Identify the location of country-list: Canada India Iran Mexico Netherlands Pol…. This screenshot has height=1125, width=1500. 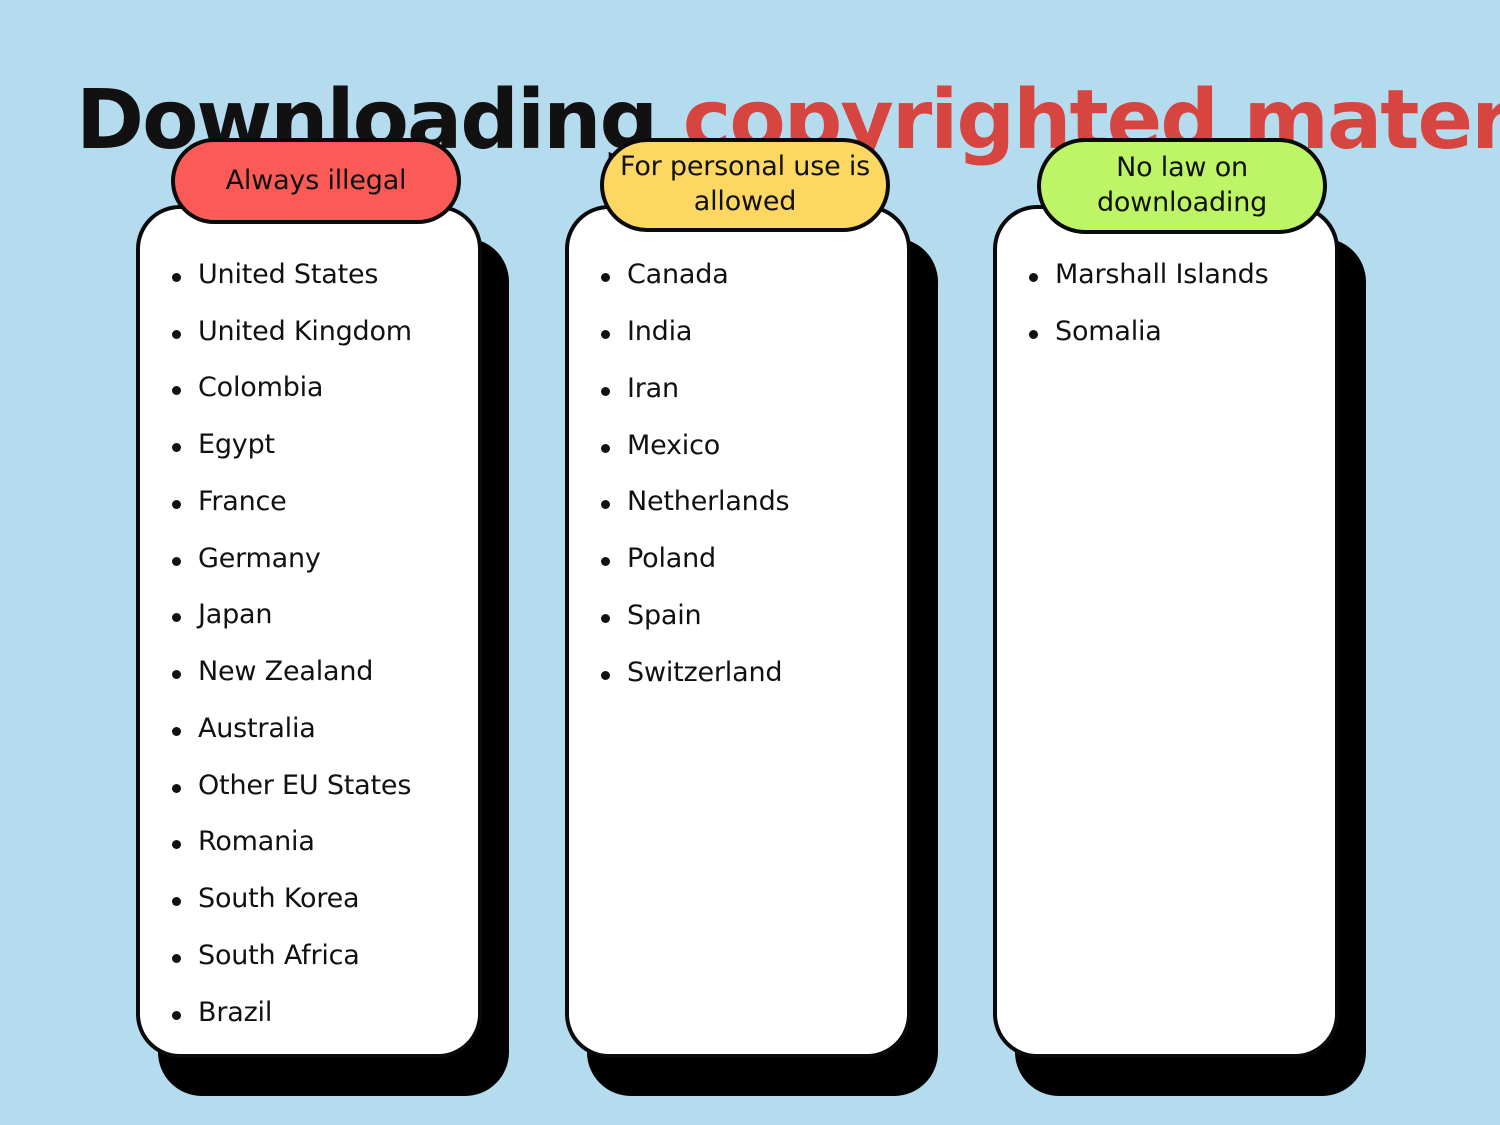
(738, 448).